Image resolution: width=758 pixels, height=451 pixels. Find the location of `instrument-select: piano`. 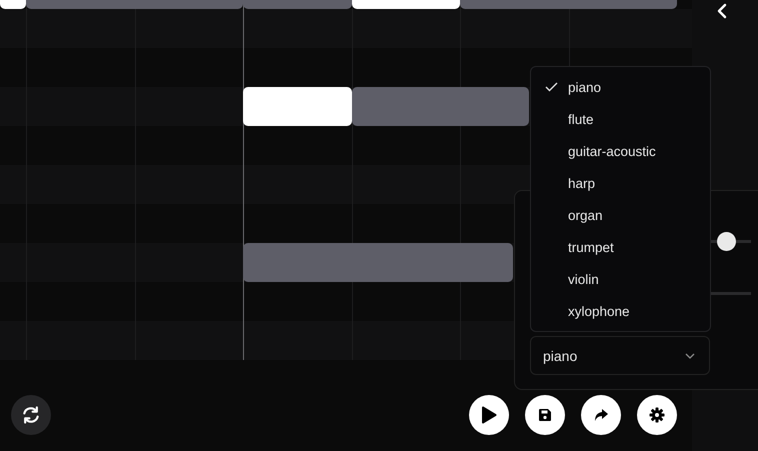

instrument-select: piano is located at coordinates (620, 355).